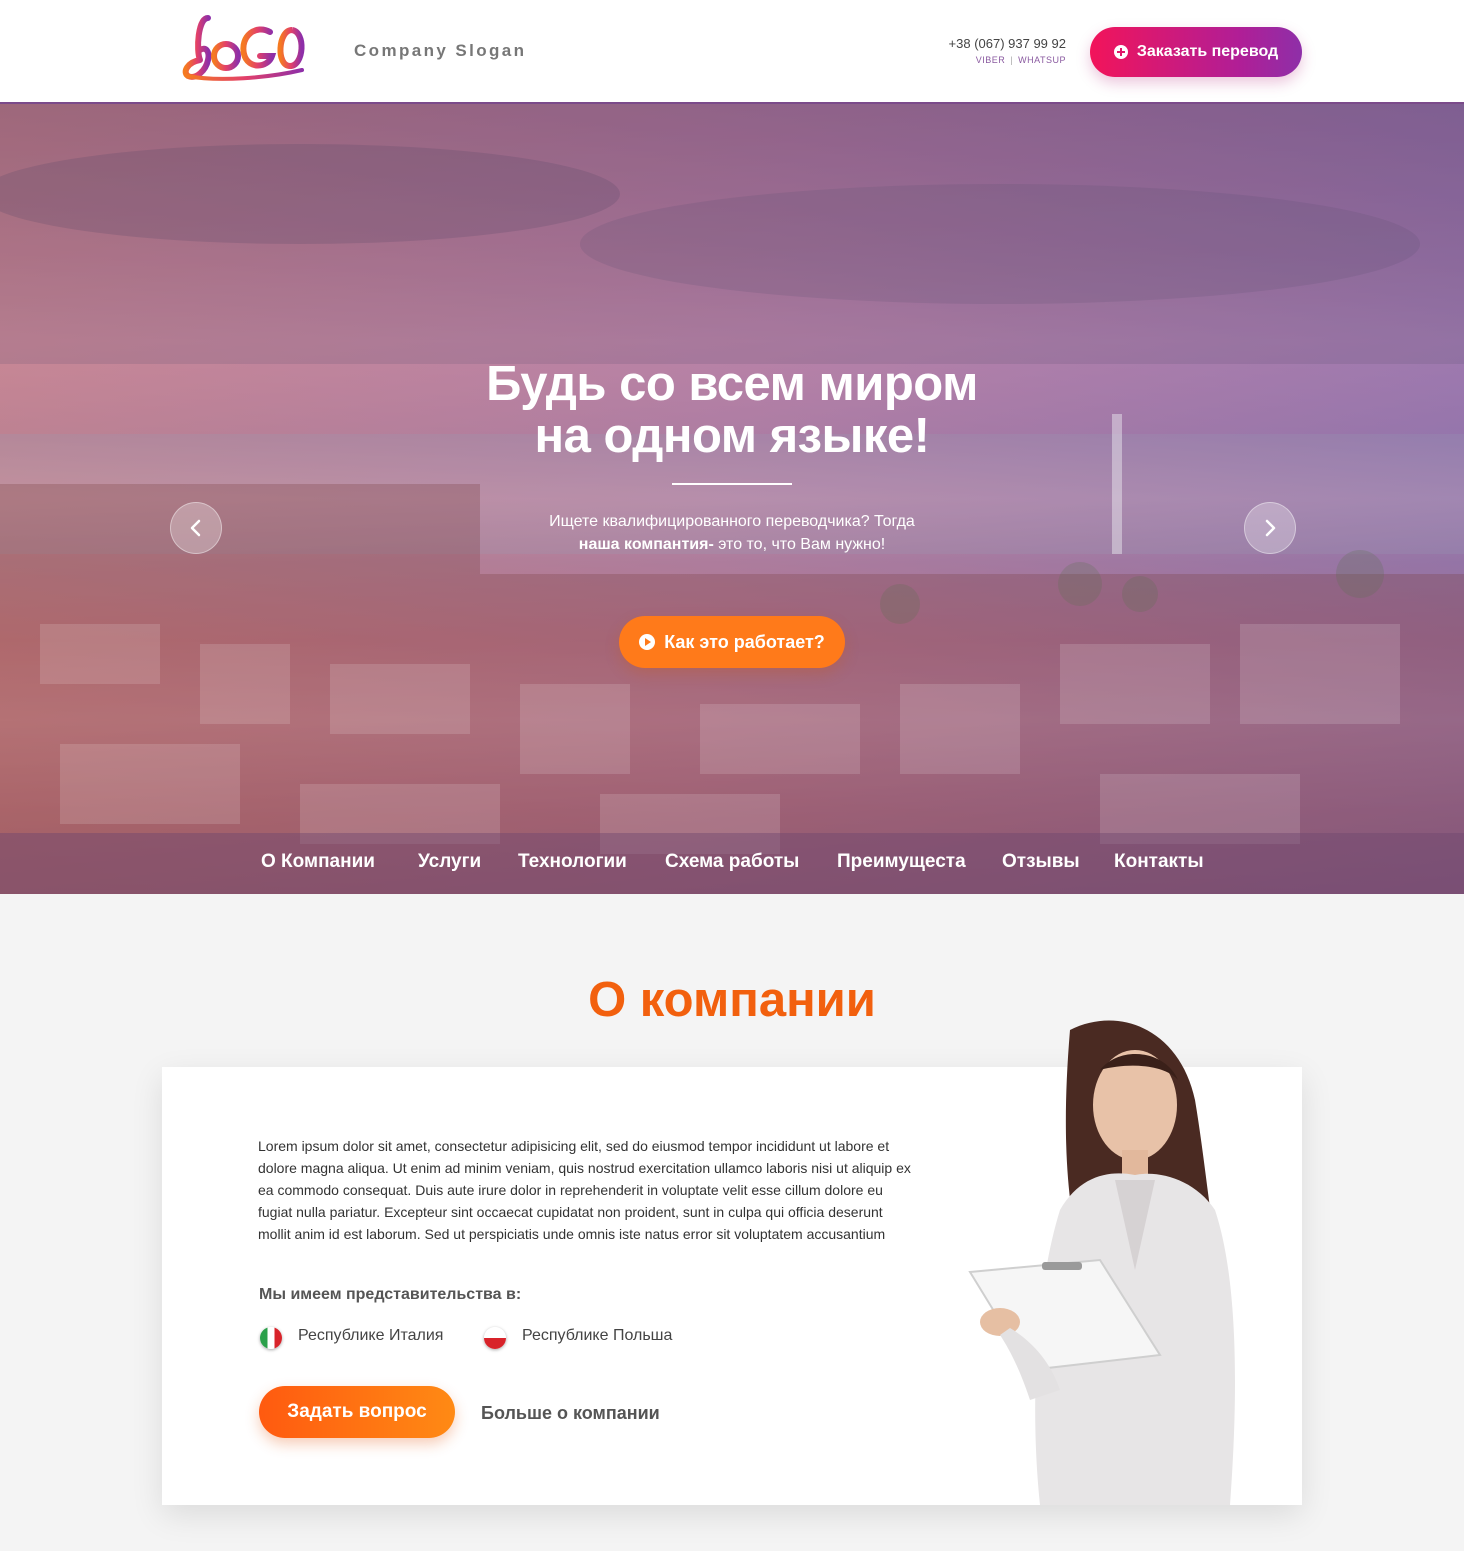 Image resolution: width=1464 pixels, height=1551 pixels. I want to click on hero-title-line1: Будь со всем миром, so click(732, 384).